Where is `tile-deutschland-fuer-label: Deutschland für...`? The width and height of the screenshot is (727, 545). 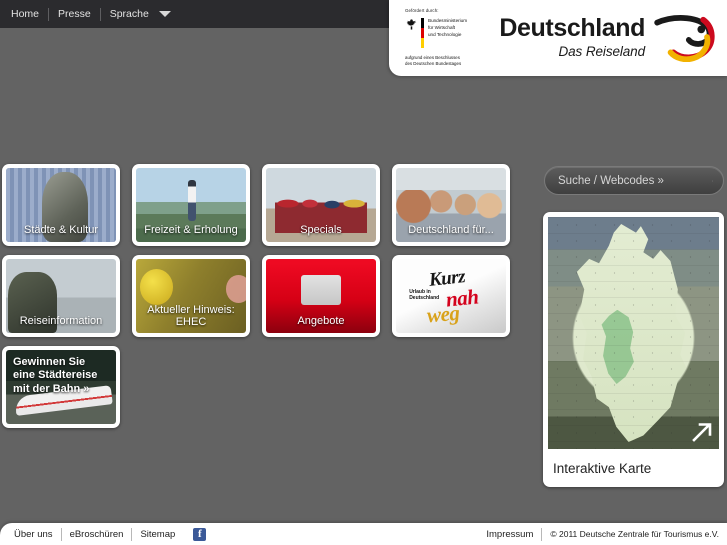
tile-deutschland-fuer-label: Deutschland für... is located at coordinates (451, 230).